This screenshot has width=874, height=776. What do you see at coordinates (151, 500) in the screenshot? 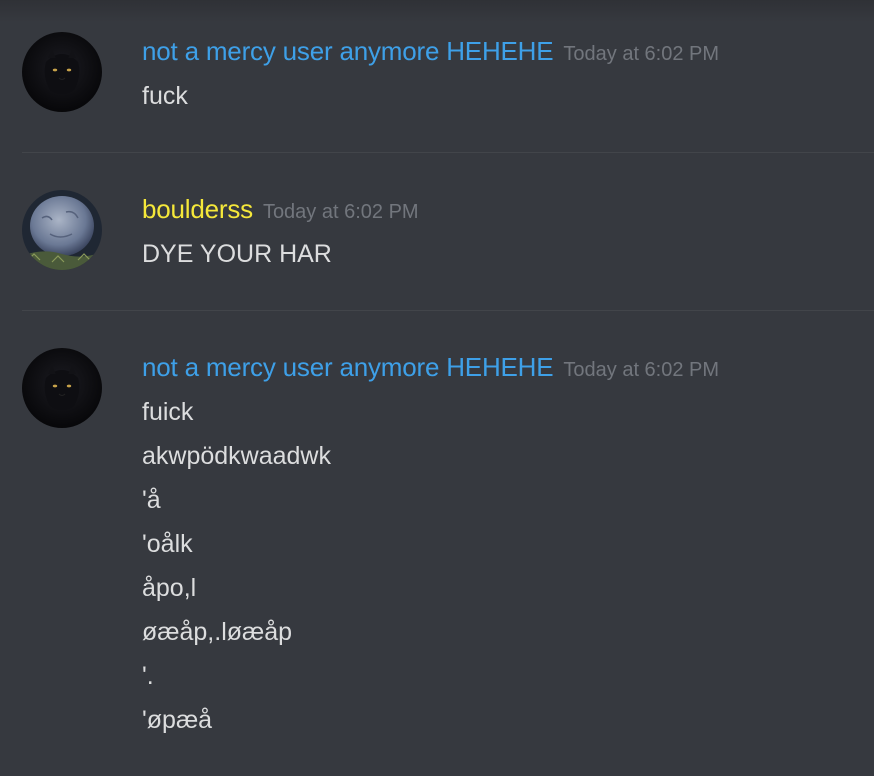
I see `message-text: 'å` at bounding box center [151, 500].